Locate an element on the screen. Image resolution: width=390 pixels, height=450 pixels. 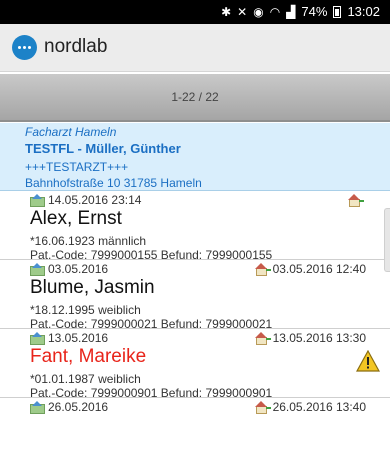
list-item: 26.05.2016 26.05.2016 13:40 is located at coordinates (195, 424).